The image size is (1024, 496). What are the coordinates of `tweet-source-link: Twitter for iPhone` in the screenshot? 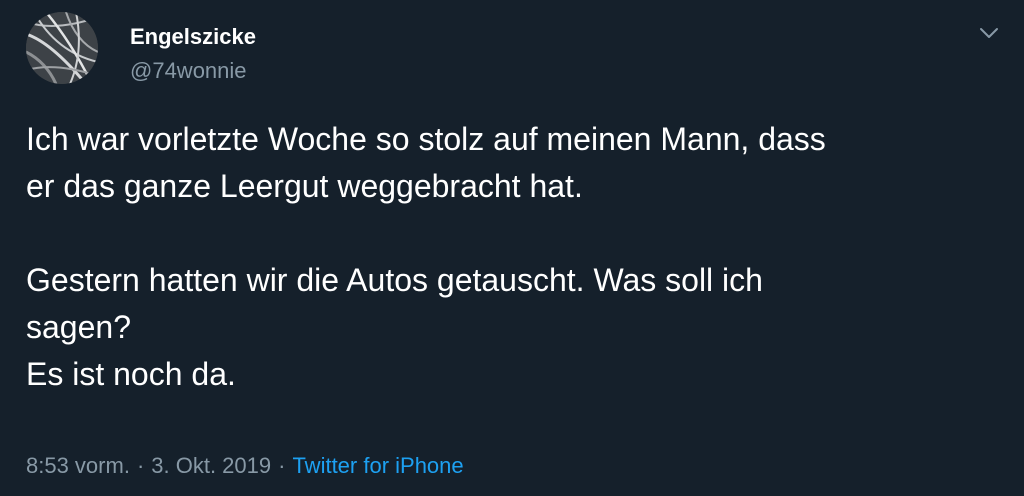 It's located at (377, 465).